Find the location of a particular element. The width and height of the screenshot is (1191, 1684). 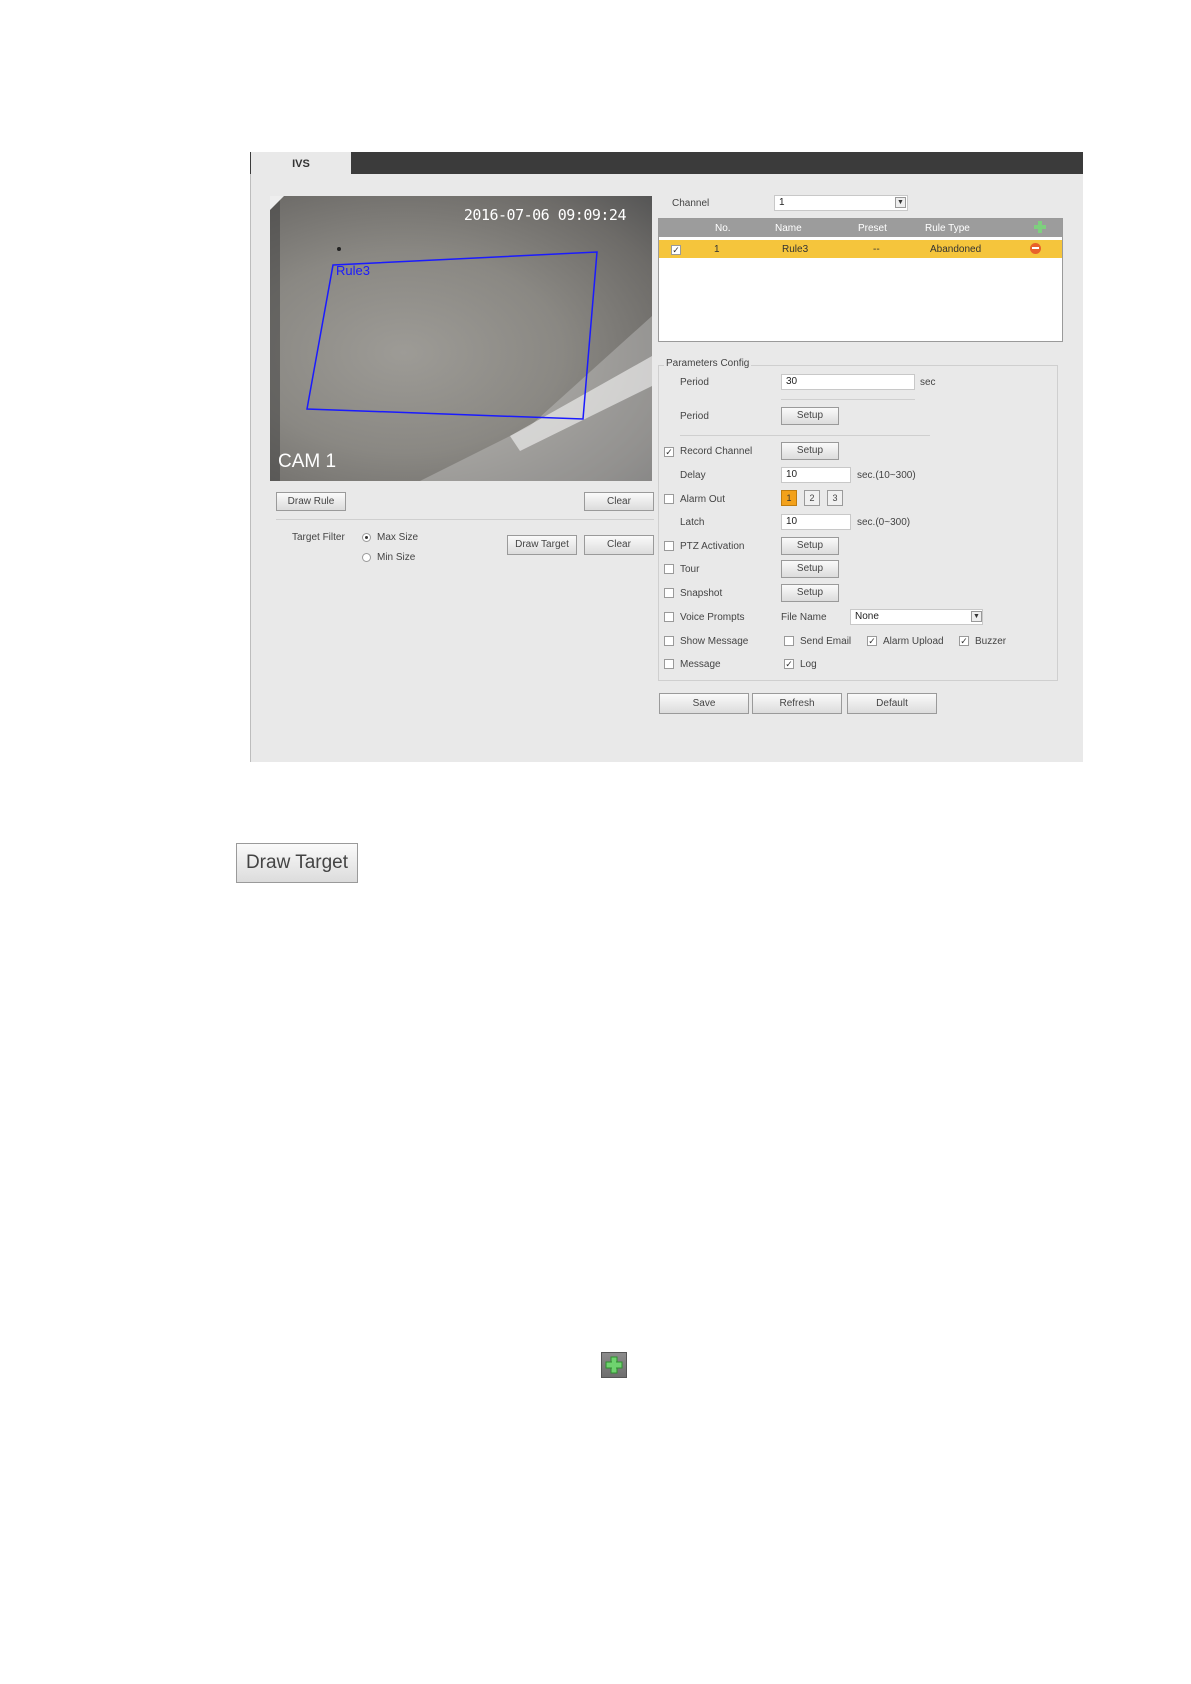

snapshot-label: Snapshot is located at coordinates (701, 593).